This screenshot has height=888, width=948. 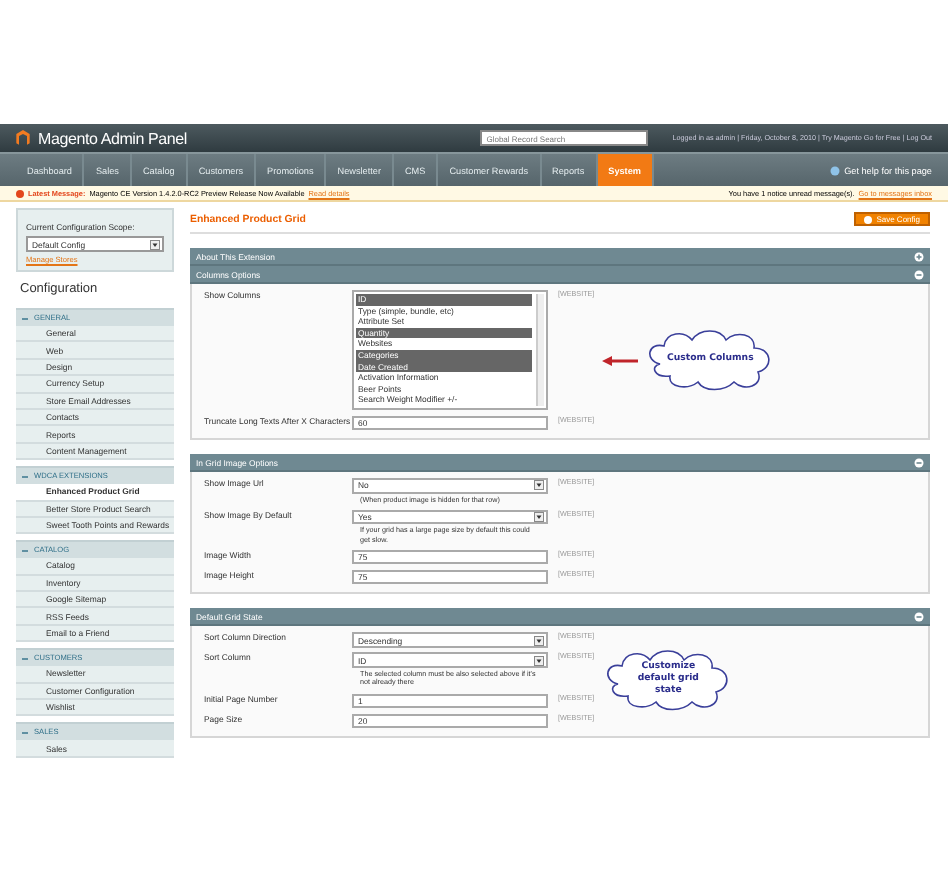 I want to click on alert-icon, so click(x=20, y=193).